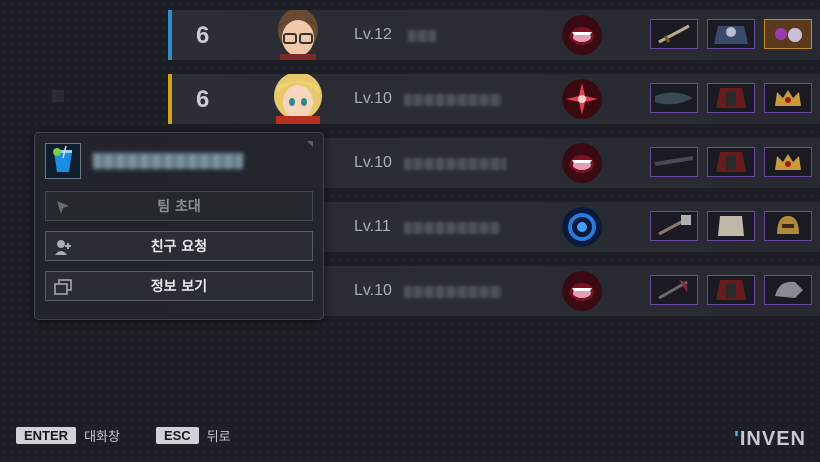 This screenshot has width=820, height=462. What do you see at coordinates (494, 35) in the screenshot?
I see `player-row: 6 Lv.12` at bounding box center [494, 35].